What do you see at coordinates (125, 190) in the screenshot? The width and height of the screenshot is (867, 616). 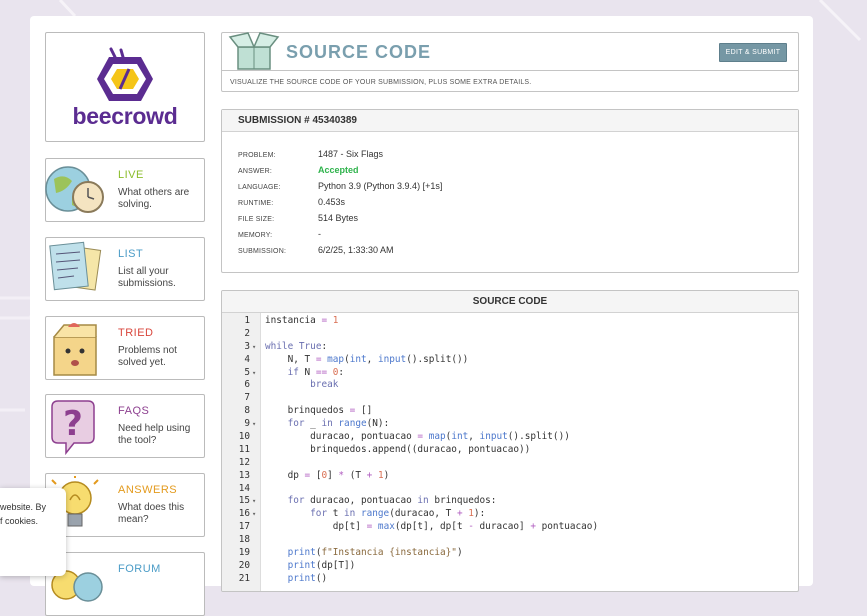 I see `sidebar-item-live: LIVE What others are solving.` at bounding box center [125, 190].